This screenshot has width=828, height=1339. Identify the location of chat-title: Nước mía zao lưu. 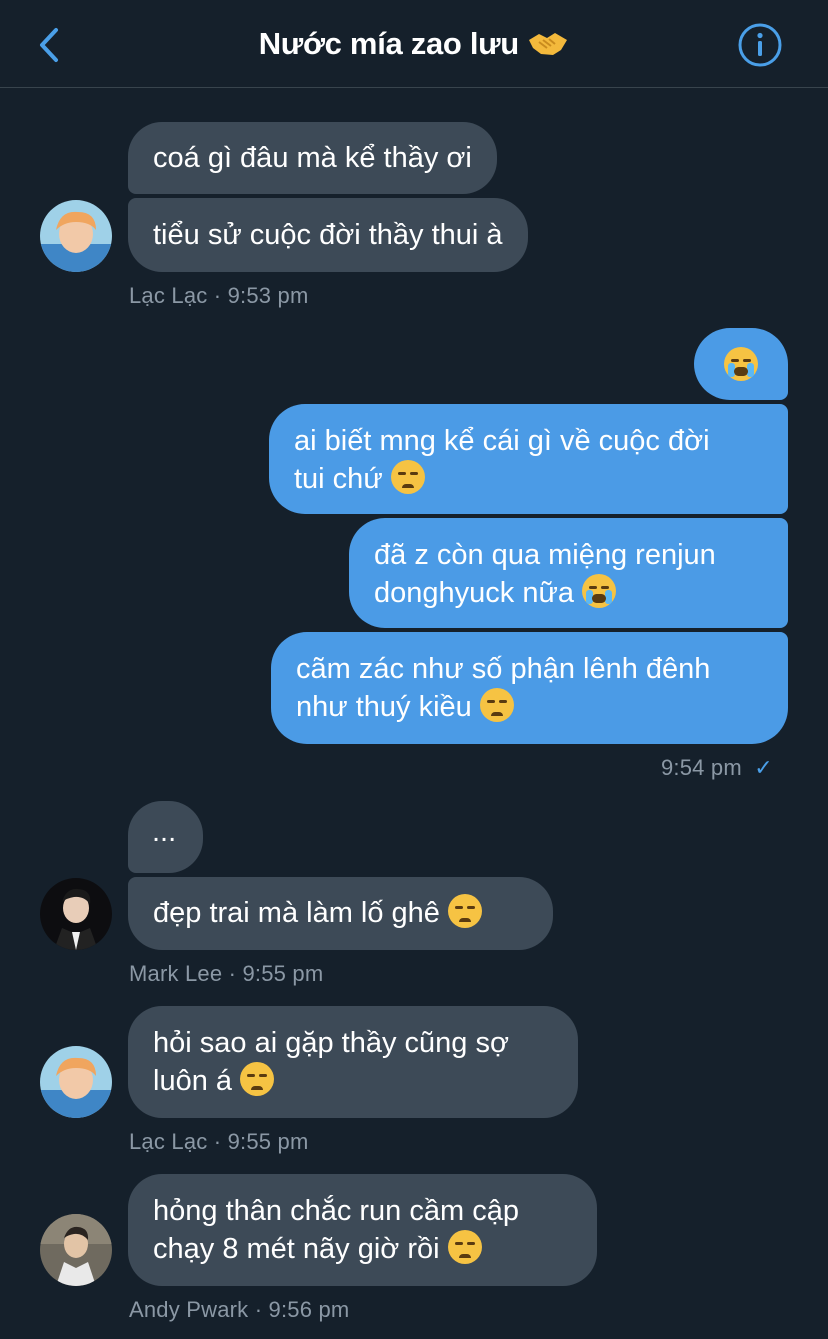
(414, 44).